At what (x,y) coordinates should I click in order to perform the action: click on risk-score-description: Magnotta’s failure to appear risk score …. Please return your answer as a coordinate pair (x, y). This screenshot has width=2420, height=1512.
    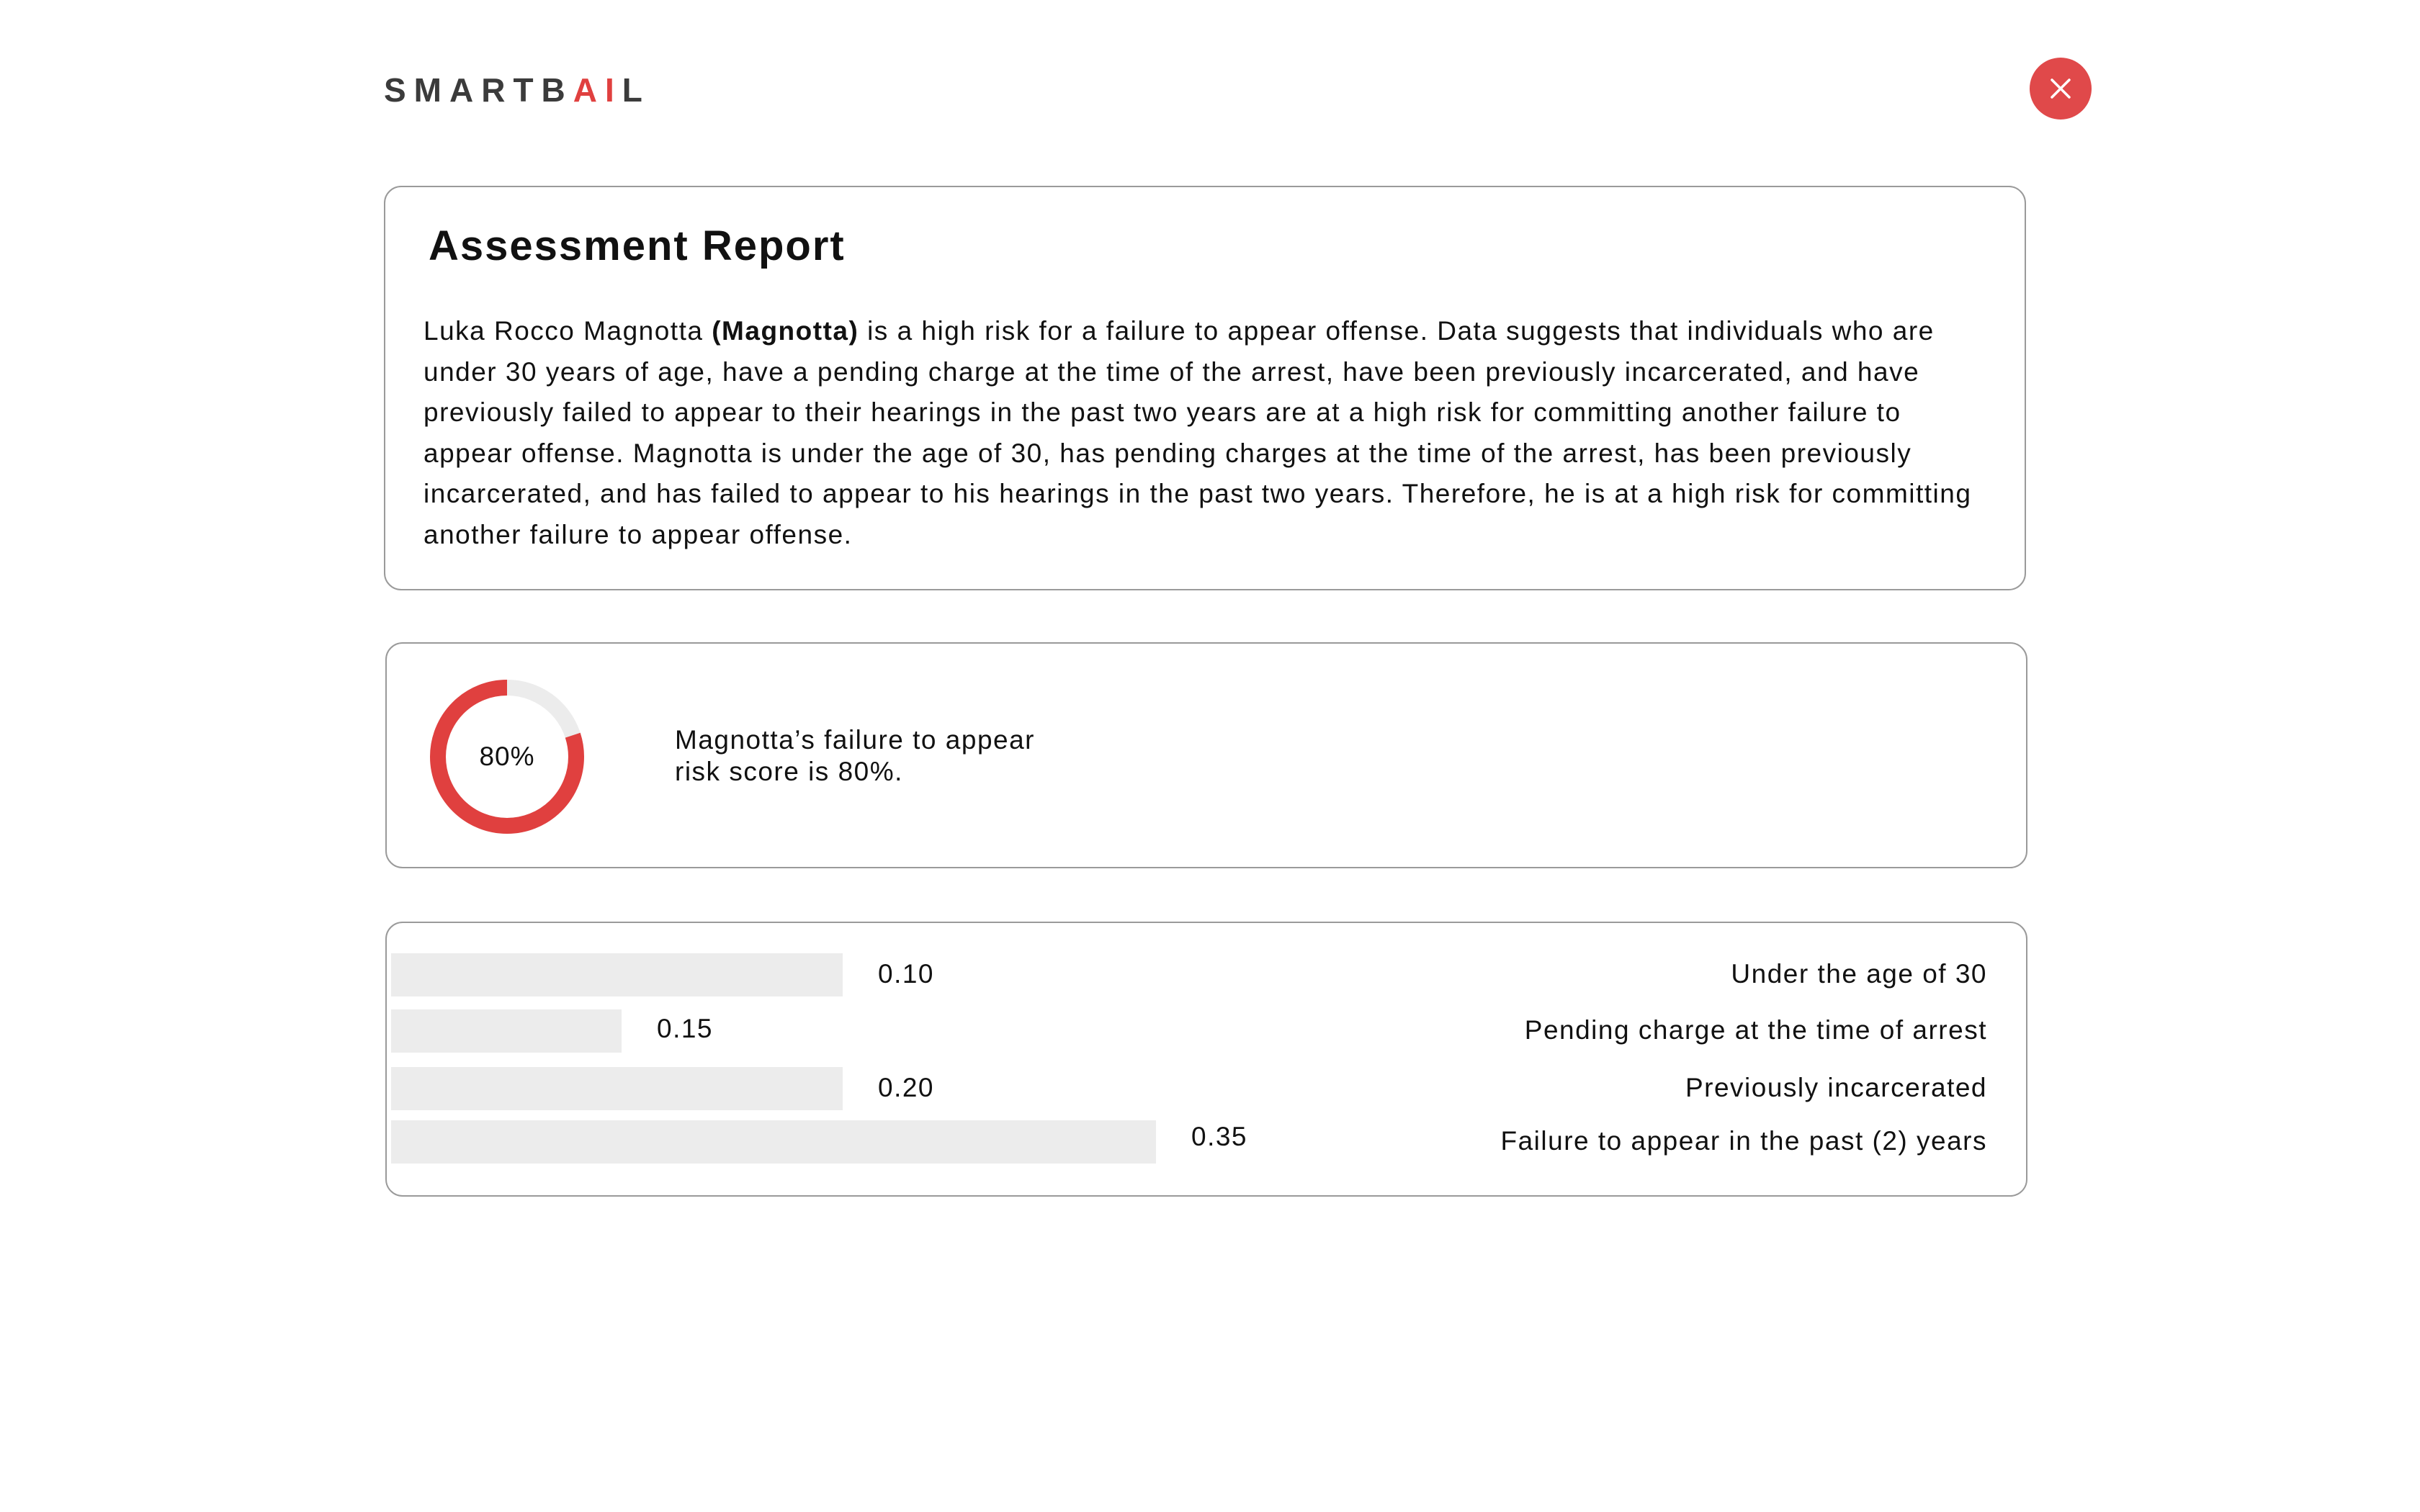
    Looking at the image, I should click on (927, 756).